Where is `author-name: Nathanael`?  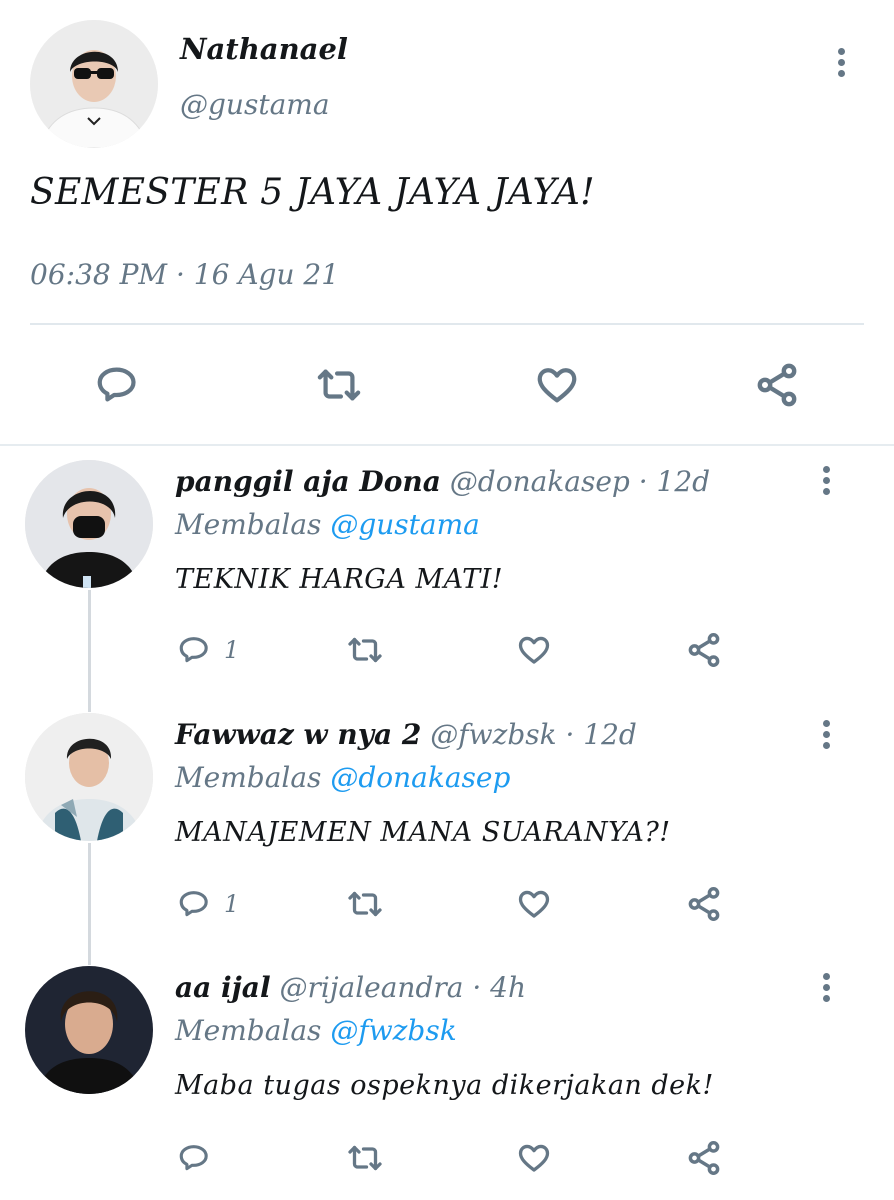 author-name: Nathanael is located at coordinates (264, 49).